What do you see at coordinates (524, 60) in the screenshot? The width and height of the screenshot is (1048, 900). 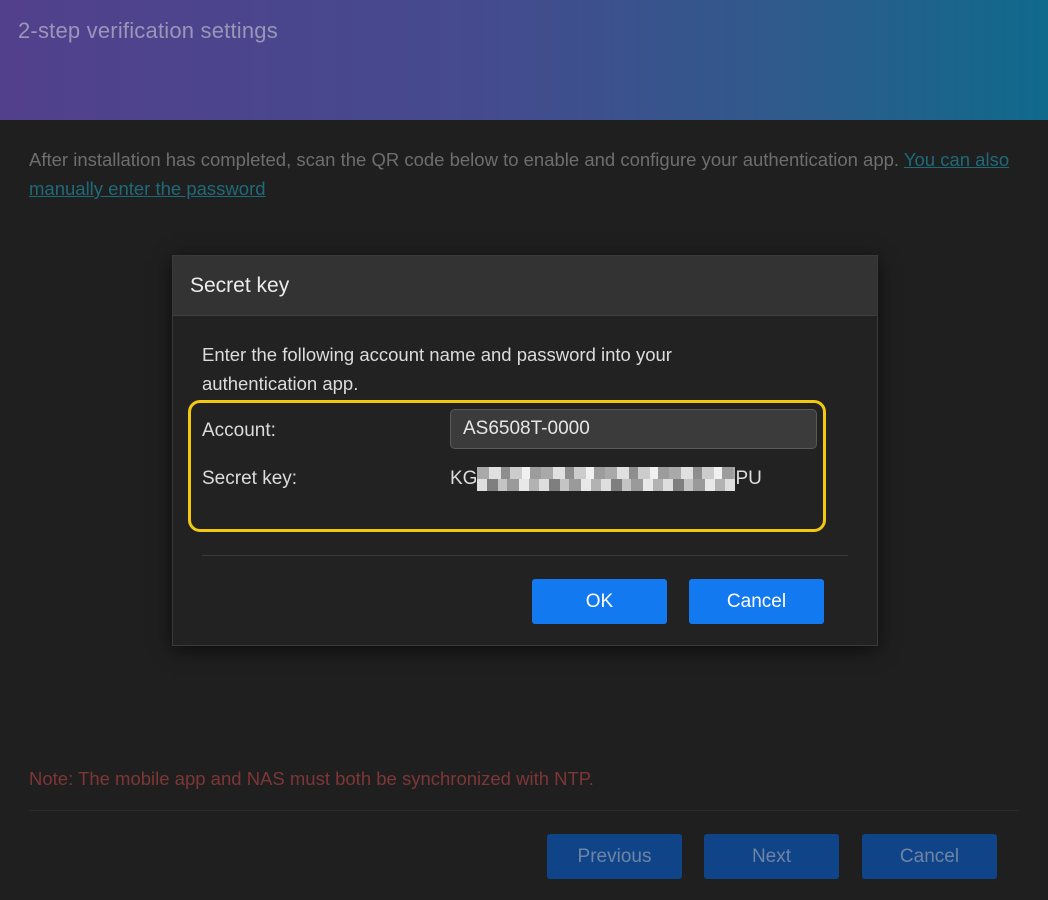 I see `header-banner: 2-step verification settings` at bounding box center [524, 60].